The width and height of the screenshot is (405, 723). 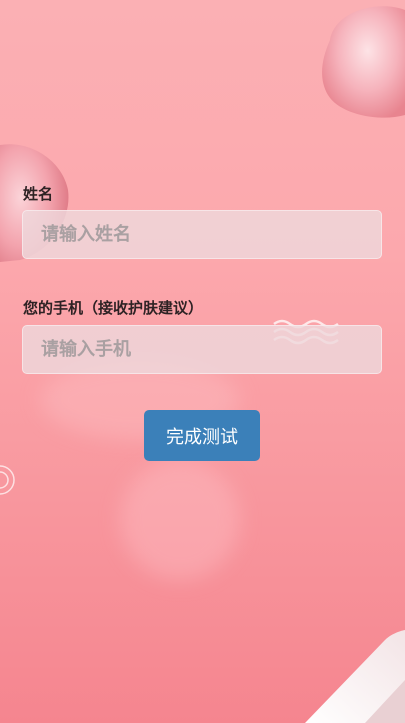 I want to click on ribbon-icon, so click(x=355, y=676).